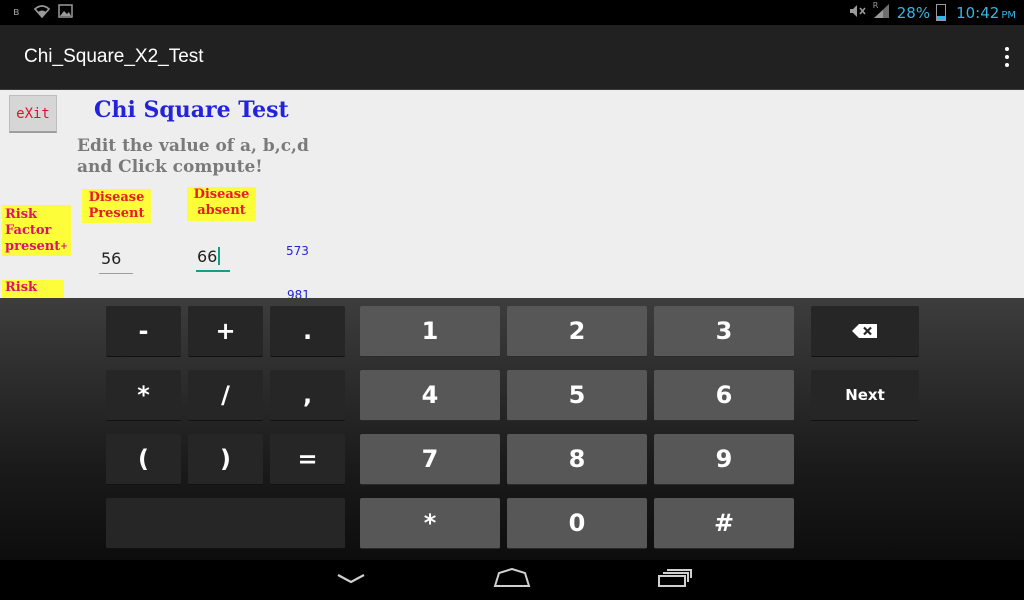 The image size is (1024, 600). Describe the element at coordinates (724, 459) in the screenshot. I see `key-9: 9` at that location.